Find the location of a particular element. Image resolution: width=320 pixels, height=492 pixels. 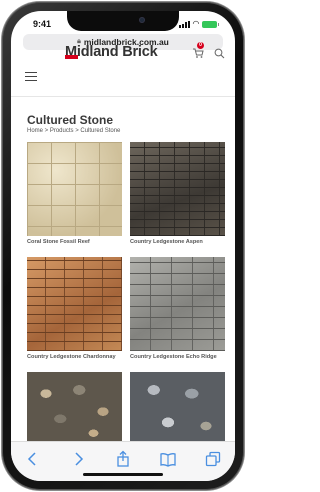

site-header is located at coordinates (123, 77).